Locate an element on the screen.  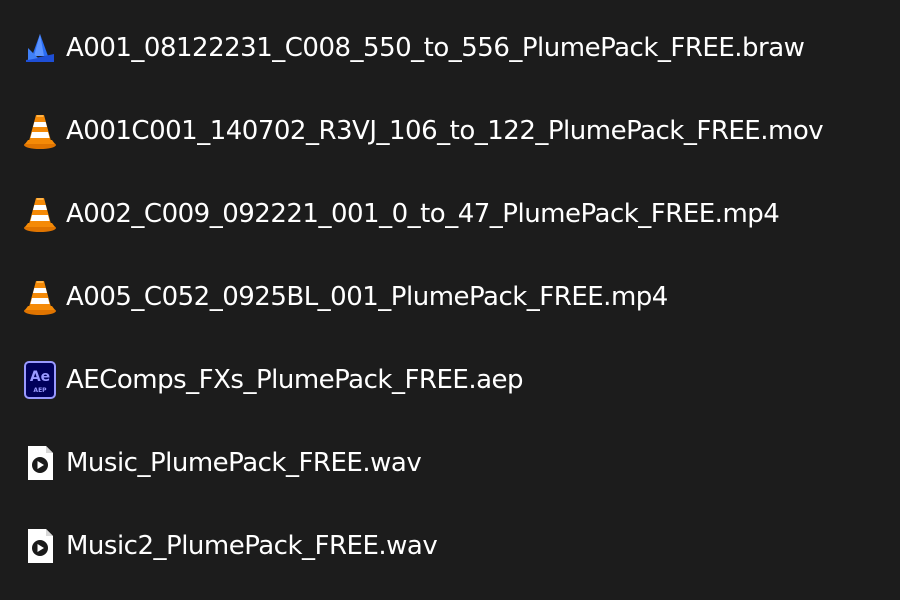
svg-text: Ae is located at coordinates (40, 377).